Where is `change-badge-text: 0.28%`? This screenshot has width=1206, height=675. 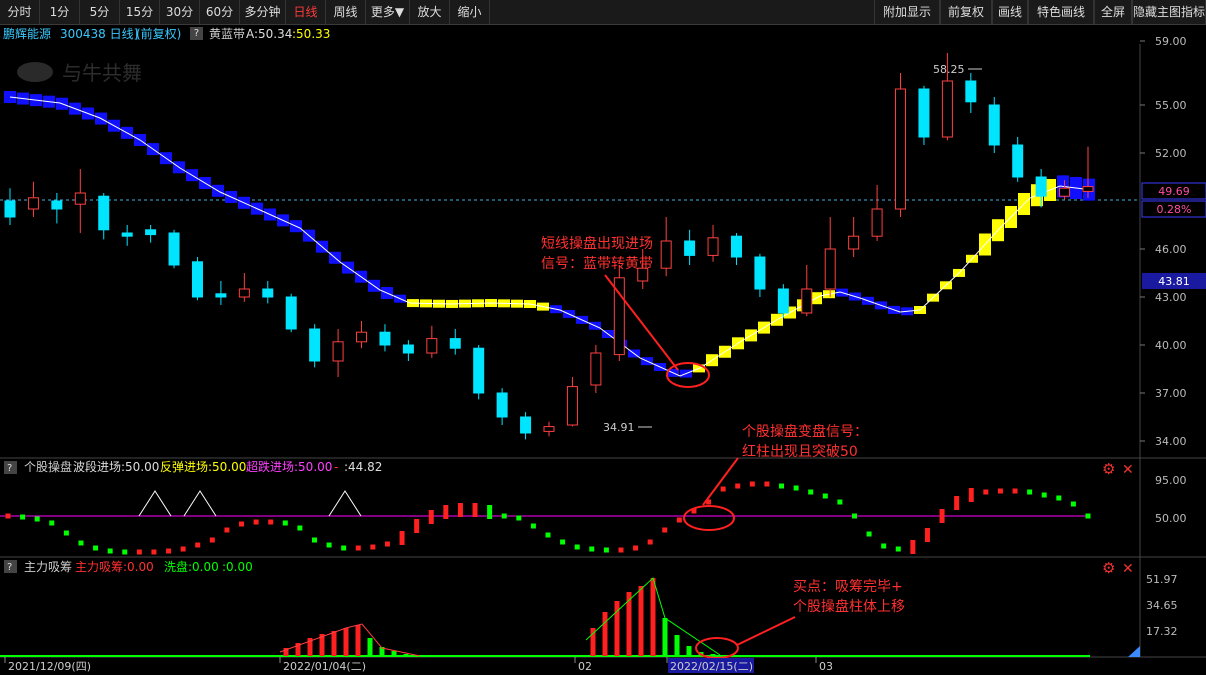
change-badge-text: 0.28% is located at coordinates (1174, 209).